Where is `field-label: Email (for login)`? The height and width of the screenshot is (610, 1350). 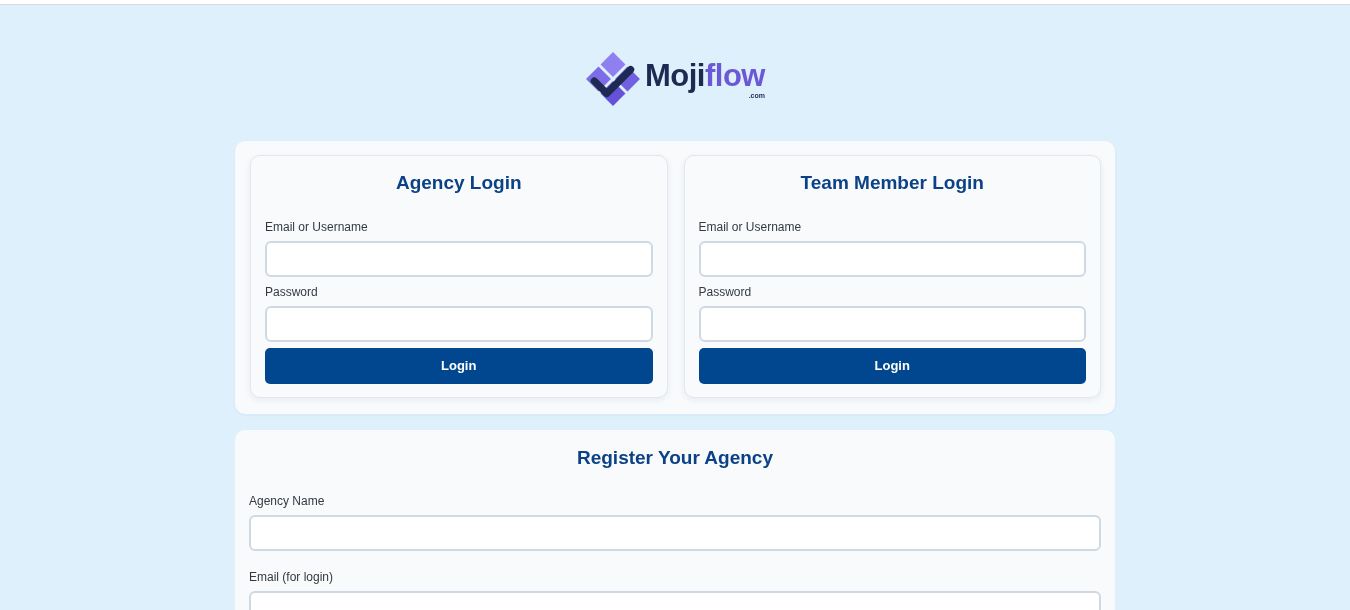 field-label: Email (for login) is located at coordinates (291, 577).